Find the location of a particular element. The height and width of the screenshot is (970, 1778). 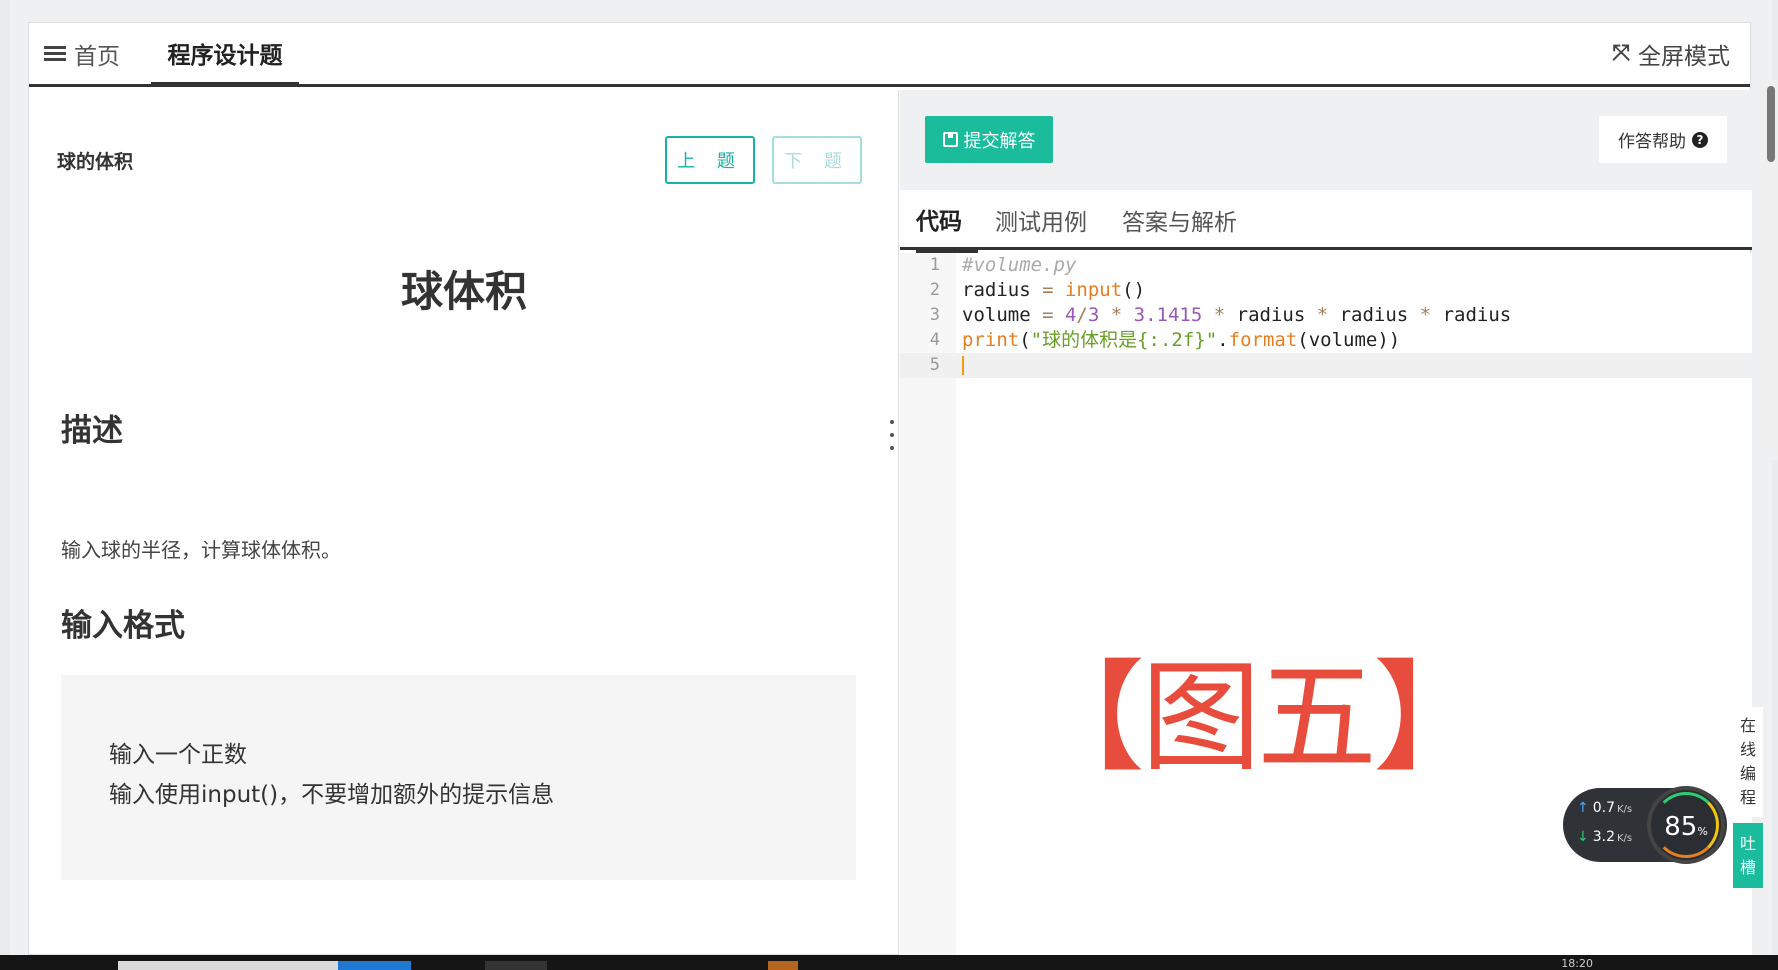

code-line: 4 print("球的体积是{:.2f}".format(volume)) is located at coordinates (1326, 340).